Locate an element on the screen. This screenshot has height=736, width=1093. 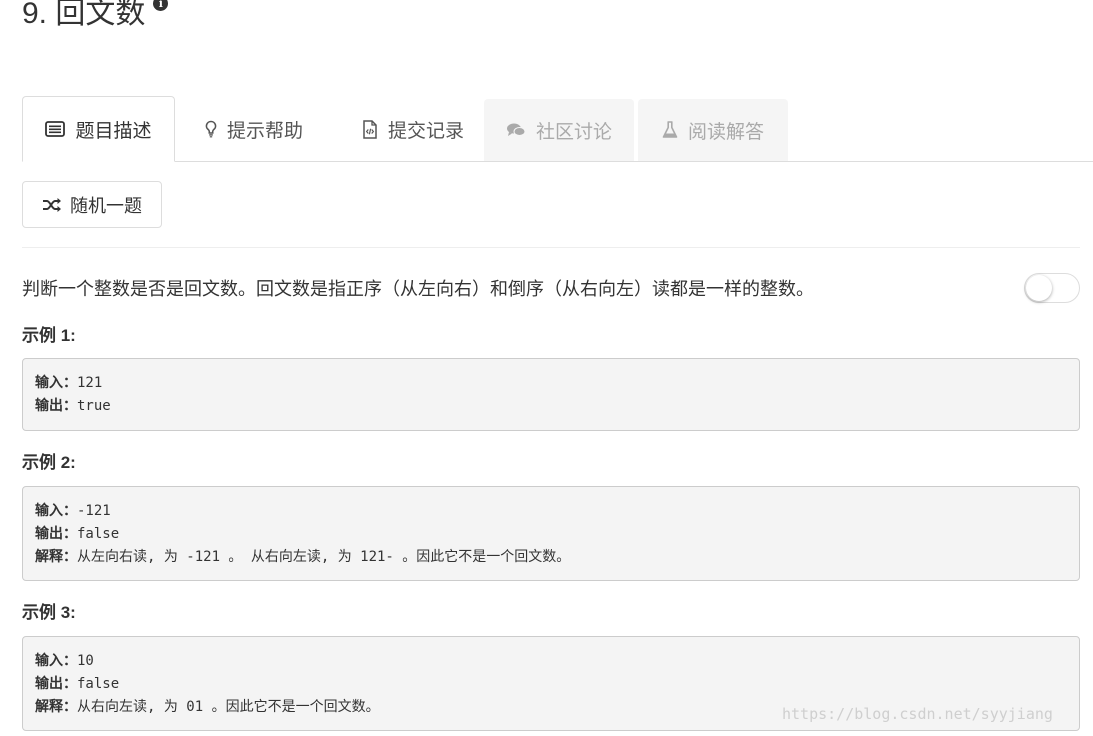
list-alt-icon is located at coordinates (55, 129).